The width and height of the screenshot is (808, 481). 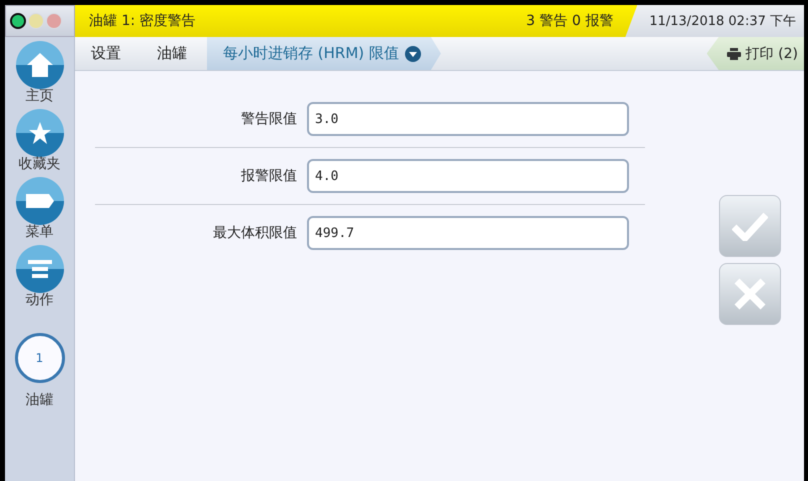 What do you see at coordinates (468, 176) in the screenshot?
I see `input-field: 4.0` at bounding box center [468, 176].